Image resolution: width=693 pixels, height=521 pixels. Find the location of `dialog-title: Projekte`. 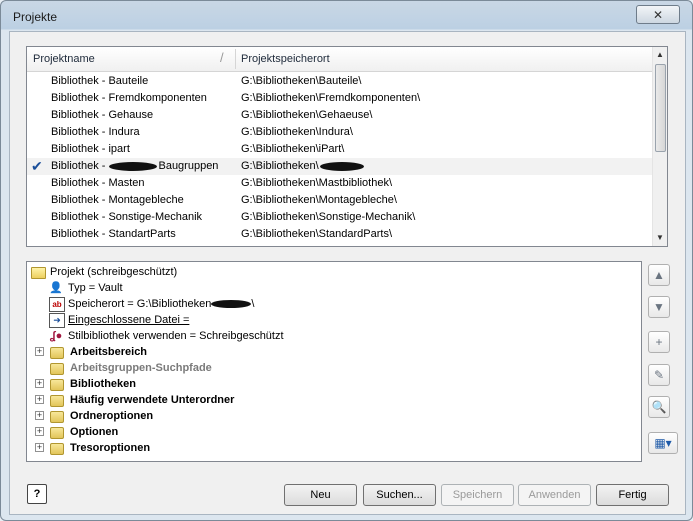

dialog-title: Projekte is located at coordinates (35, 17).